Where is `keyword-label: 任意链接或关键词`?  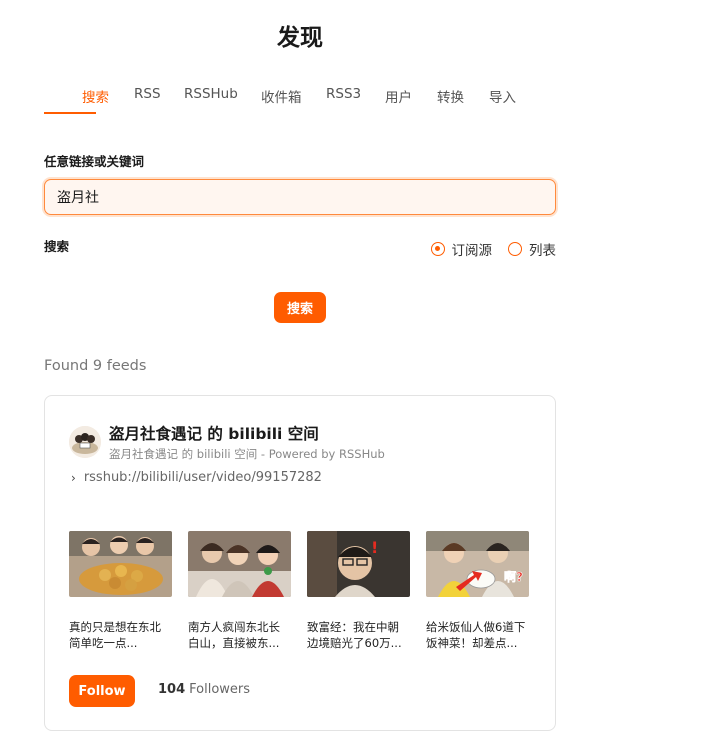
keyword-label: 任意链接或关键词 is located at coordinates (94, 161).